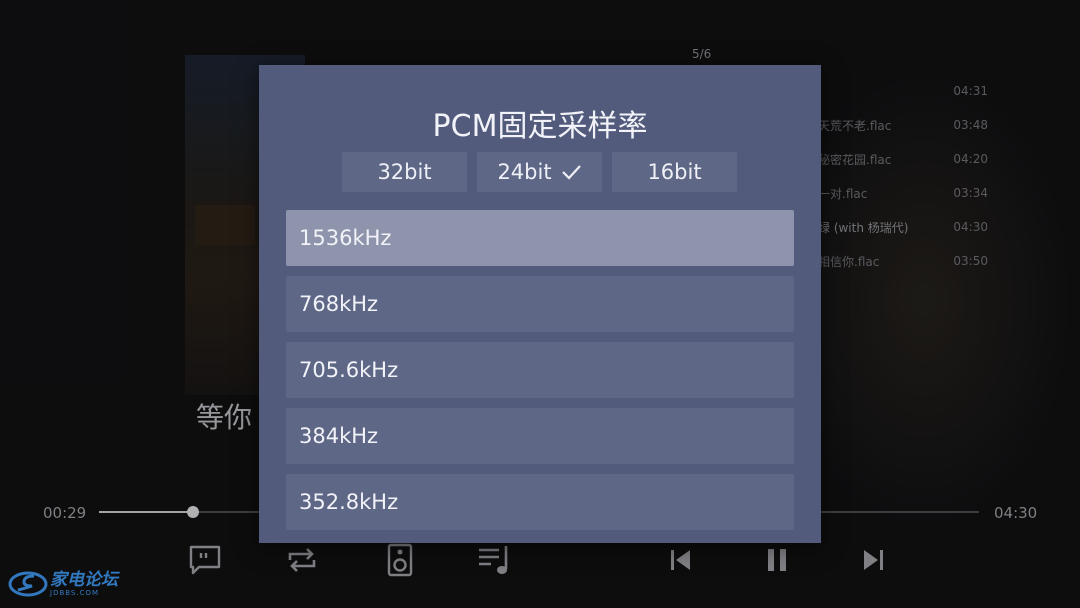  I want to click on tab-16bit: 16bit, so click(674, 172).